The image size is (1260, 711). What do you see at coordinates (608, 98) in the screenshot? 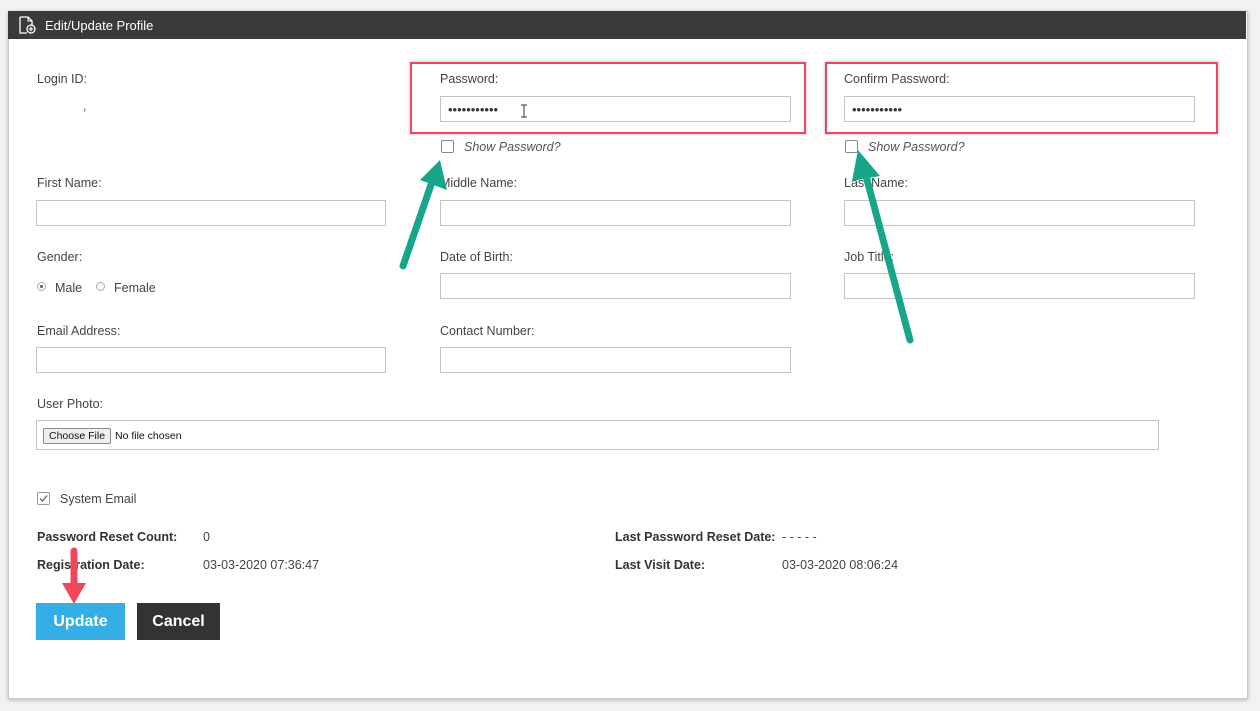
I see `password-highlight-box` at bounding box center [608, 98].